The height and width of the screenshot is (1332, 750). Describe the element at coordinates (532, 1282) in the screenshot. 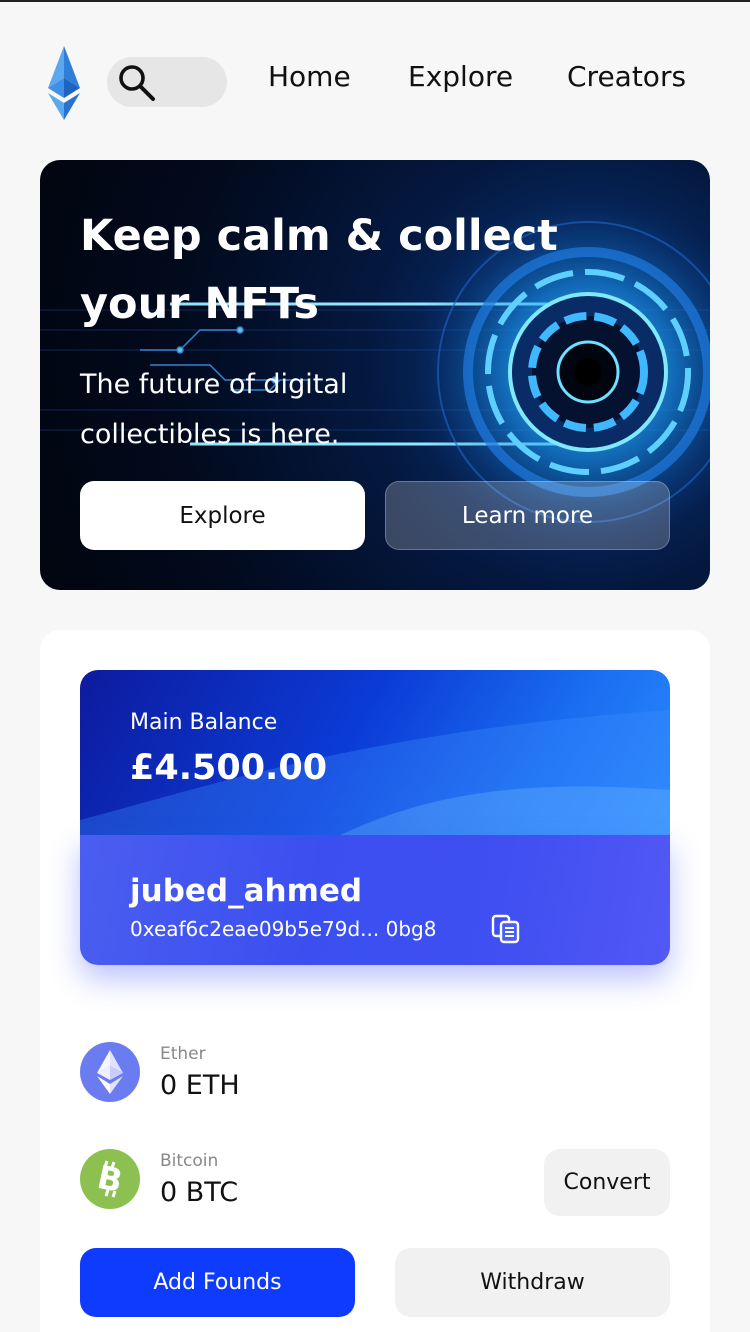

I see `withdraw-button: Withdraw` at that location.